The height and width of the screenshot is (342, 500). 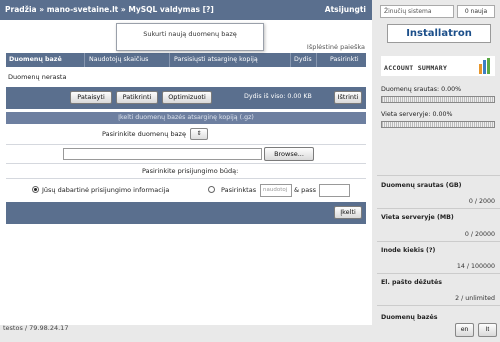 I want to click on breadcrumb-site: mano-svetaine.lt, so click(x=83, y=9).